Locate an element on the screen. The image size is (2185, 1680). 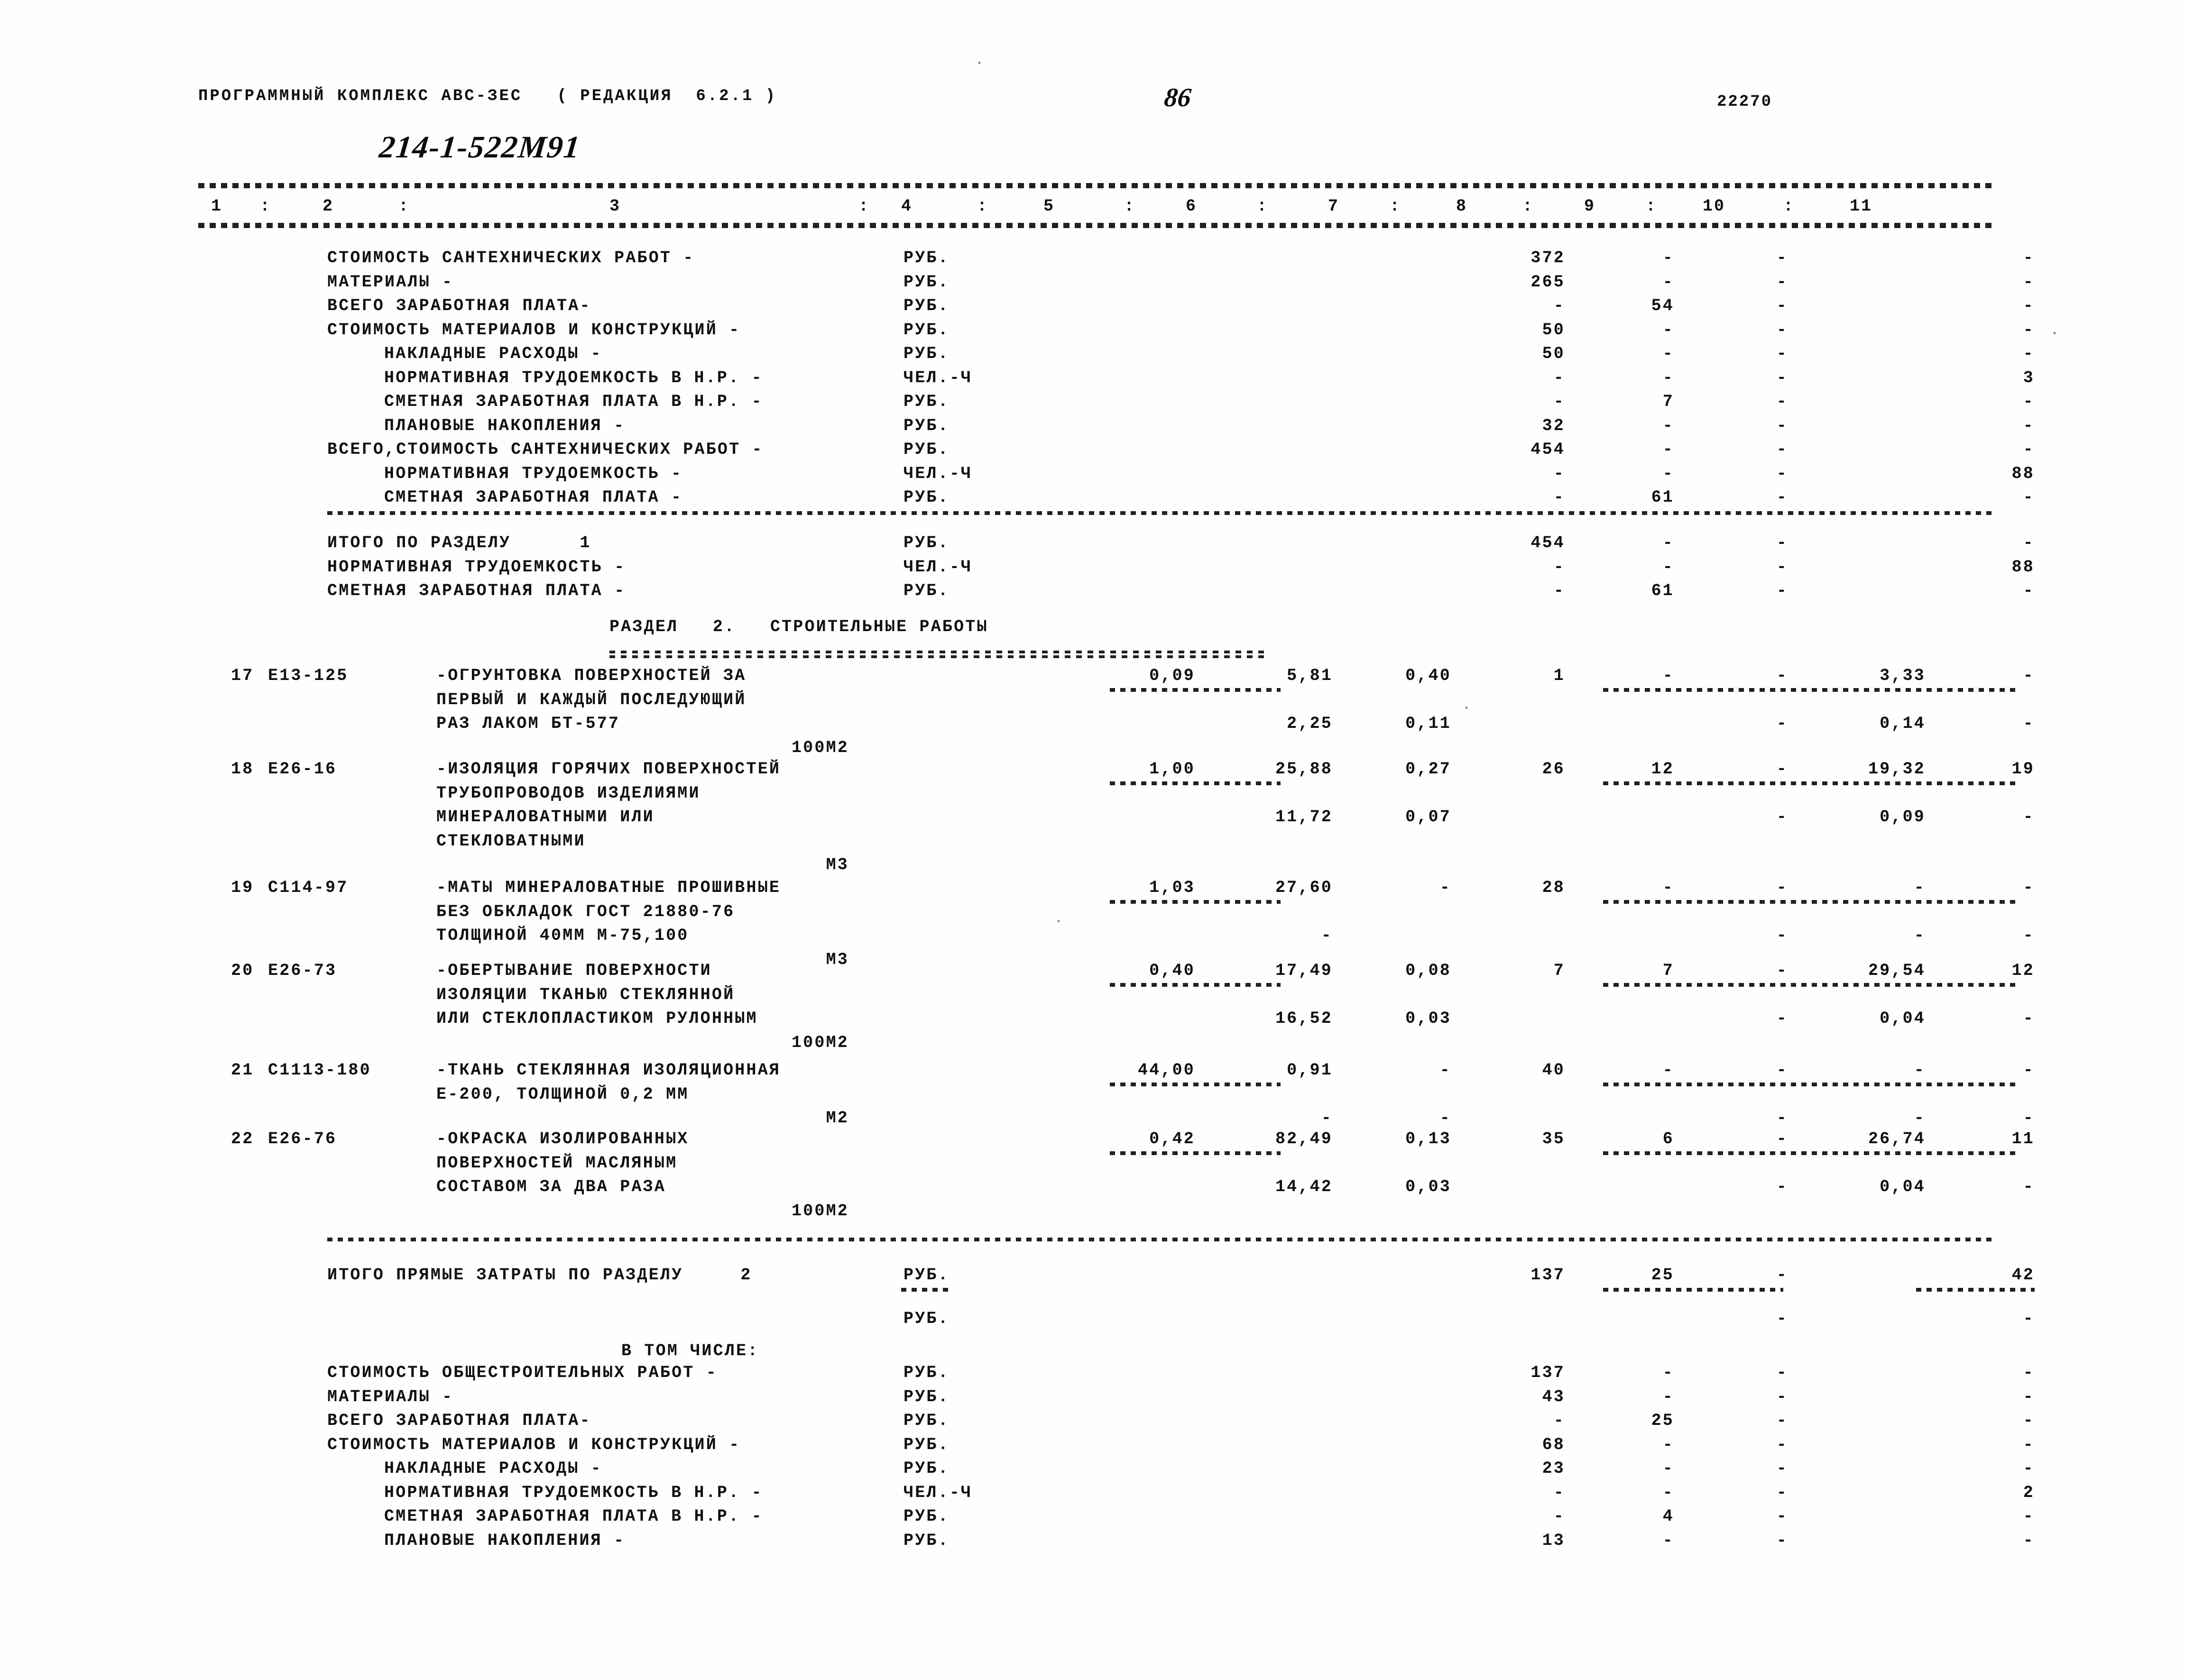
item-code-21: С1113-180 is located at coordinates (319, 1070).